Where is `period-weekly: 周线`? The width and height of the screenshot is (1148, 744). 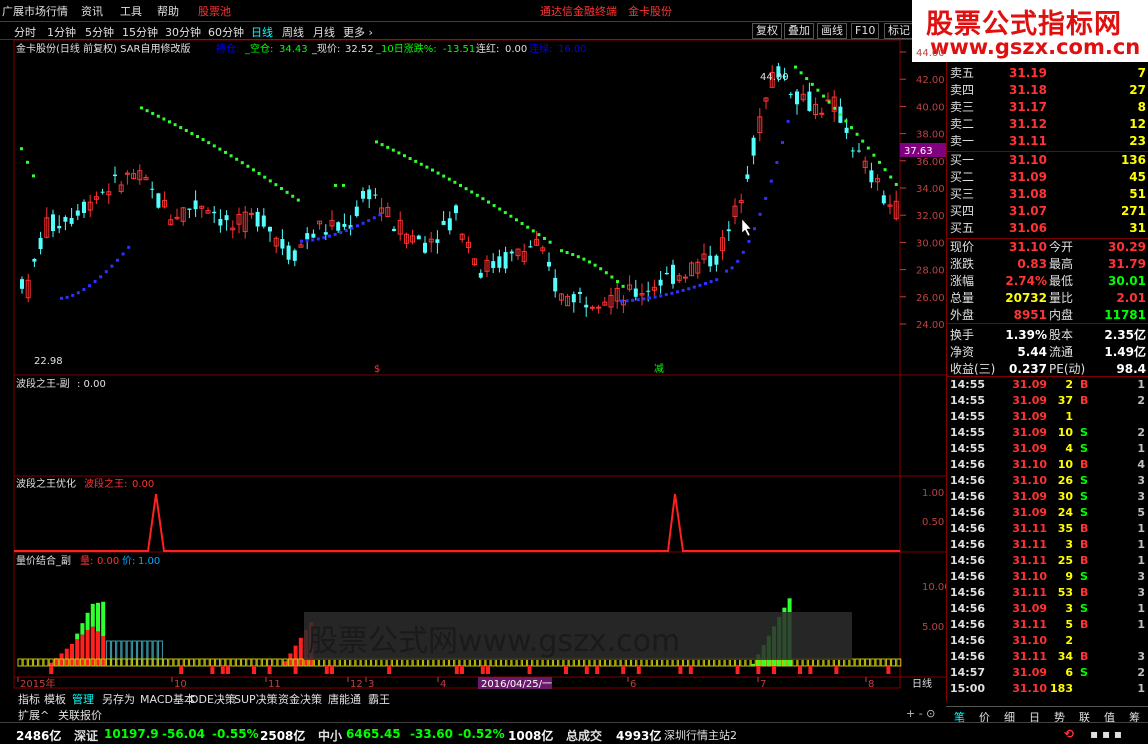
period-weekly: 周线 is located at coordinates (293, 32).